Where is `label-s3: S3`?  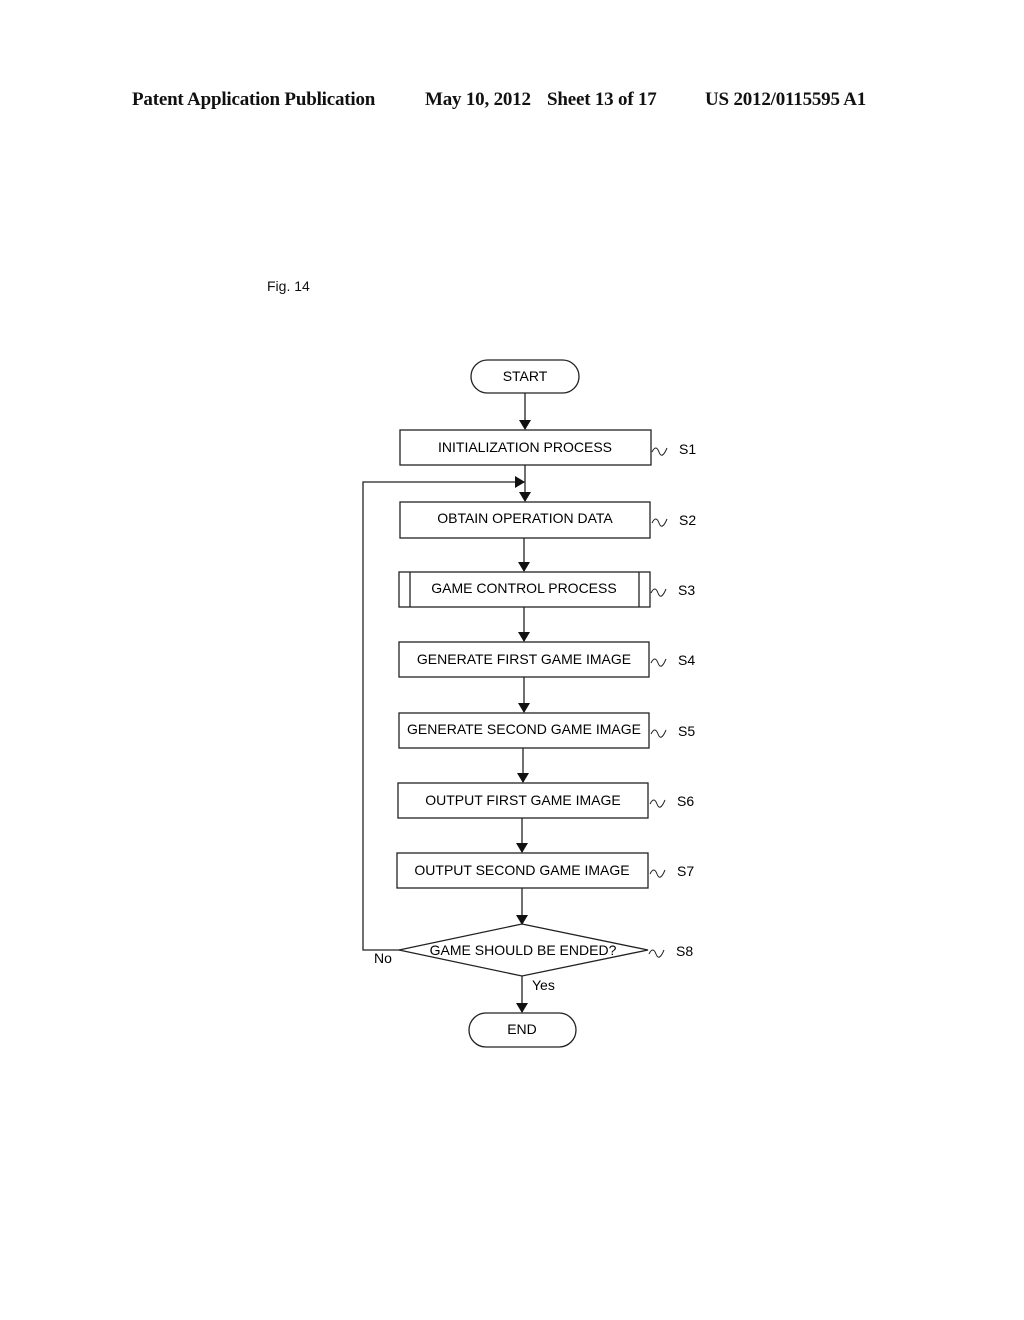 label-s3: S3 is located at coordinates (686, 590).